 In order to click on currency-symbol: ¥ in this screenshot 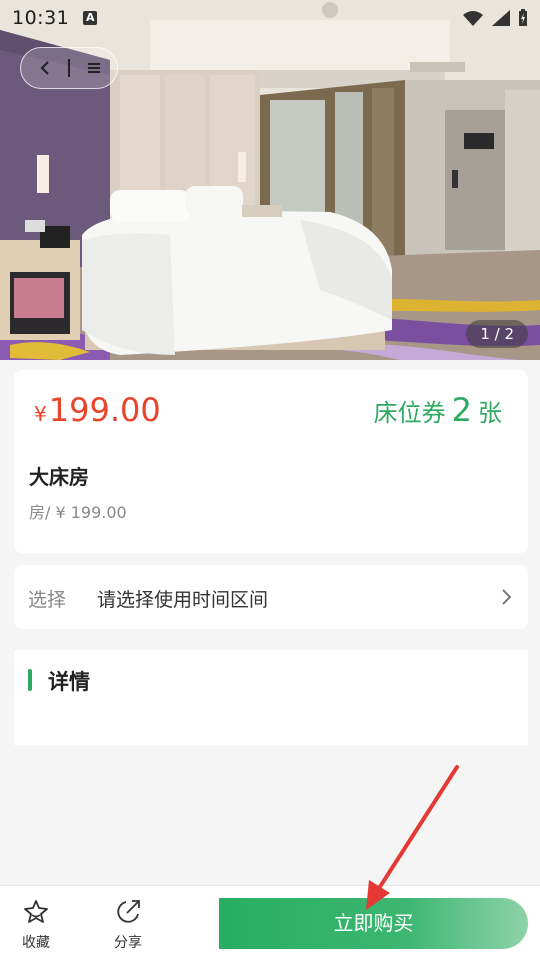, I will do `click(40, 414)`.